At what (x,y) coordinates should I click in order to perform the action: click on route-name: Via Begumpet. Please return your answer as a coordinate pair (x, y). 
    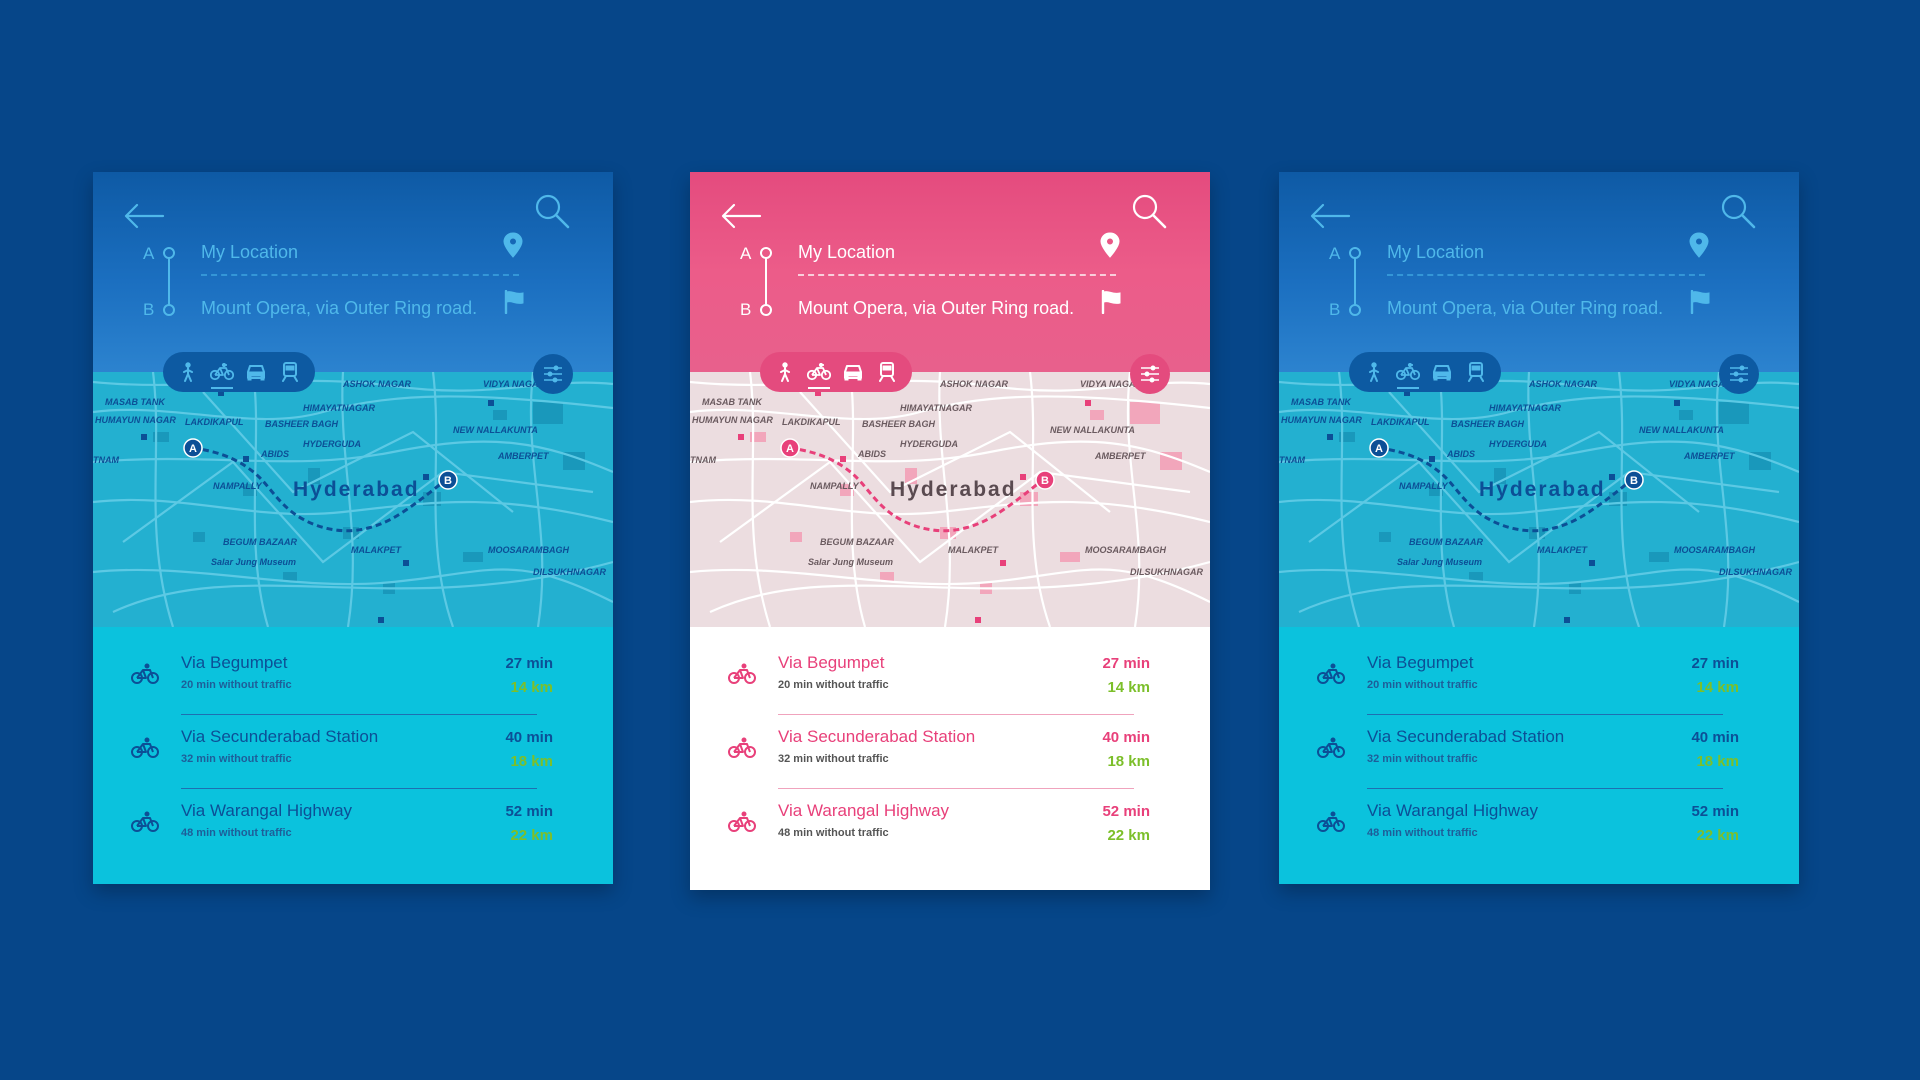
    Looking at the image, I should click on (831, 662).